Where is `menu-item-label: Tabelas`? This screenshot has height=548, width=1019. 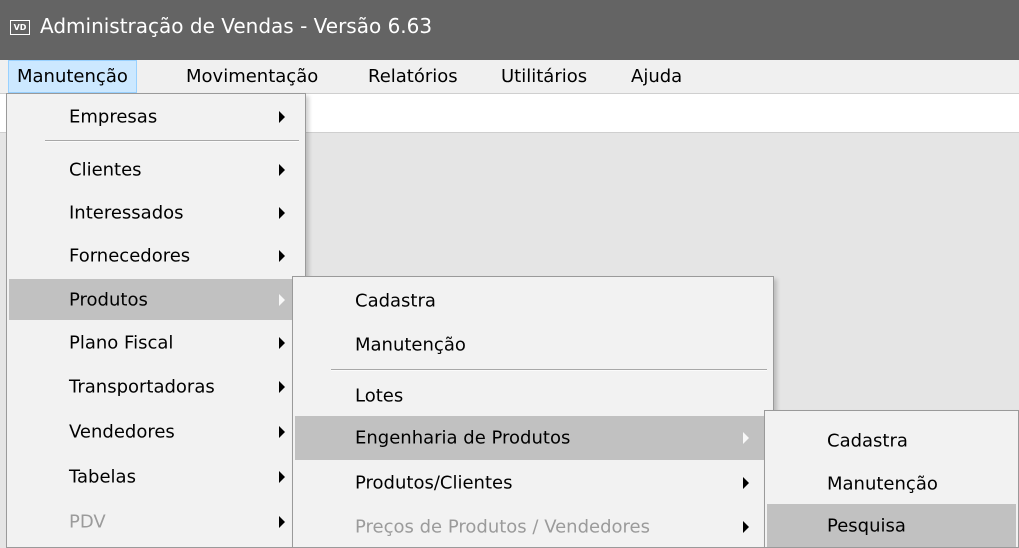 menu-item-label: Tabelas is located at coordinates (102, 476).